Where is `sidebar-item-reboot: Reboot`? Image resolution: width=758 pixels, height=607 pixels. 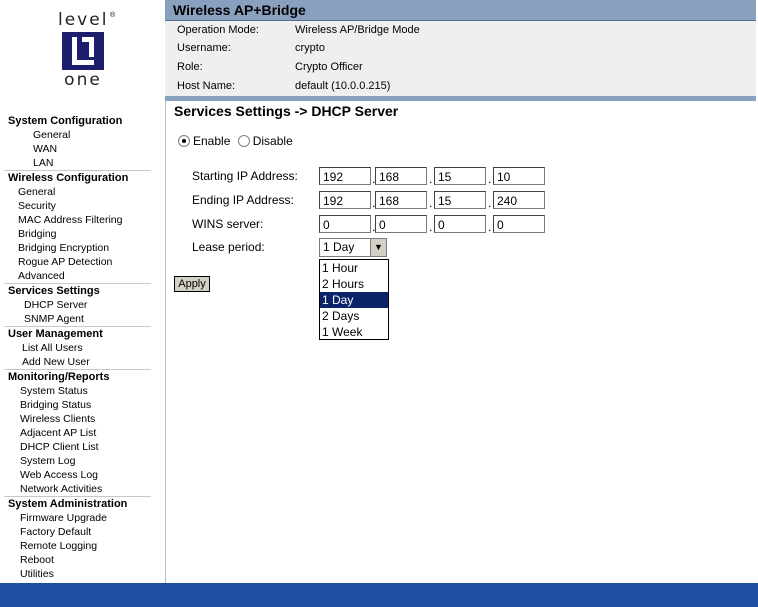
sidebar-item-reboot: Reboot is located at coordinates (75, 560).